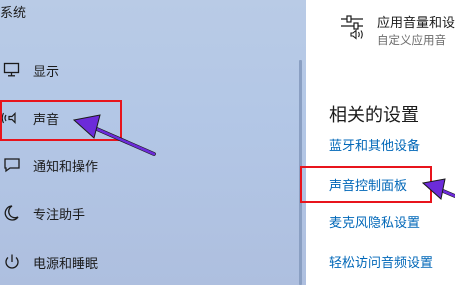 The width and height of the screenshot is (455, 285). Describe the element at coordinates (411, 40) in the screenshot. I see `app-volume-subtitle: 自定义应用音` at that location.